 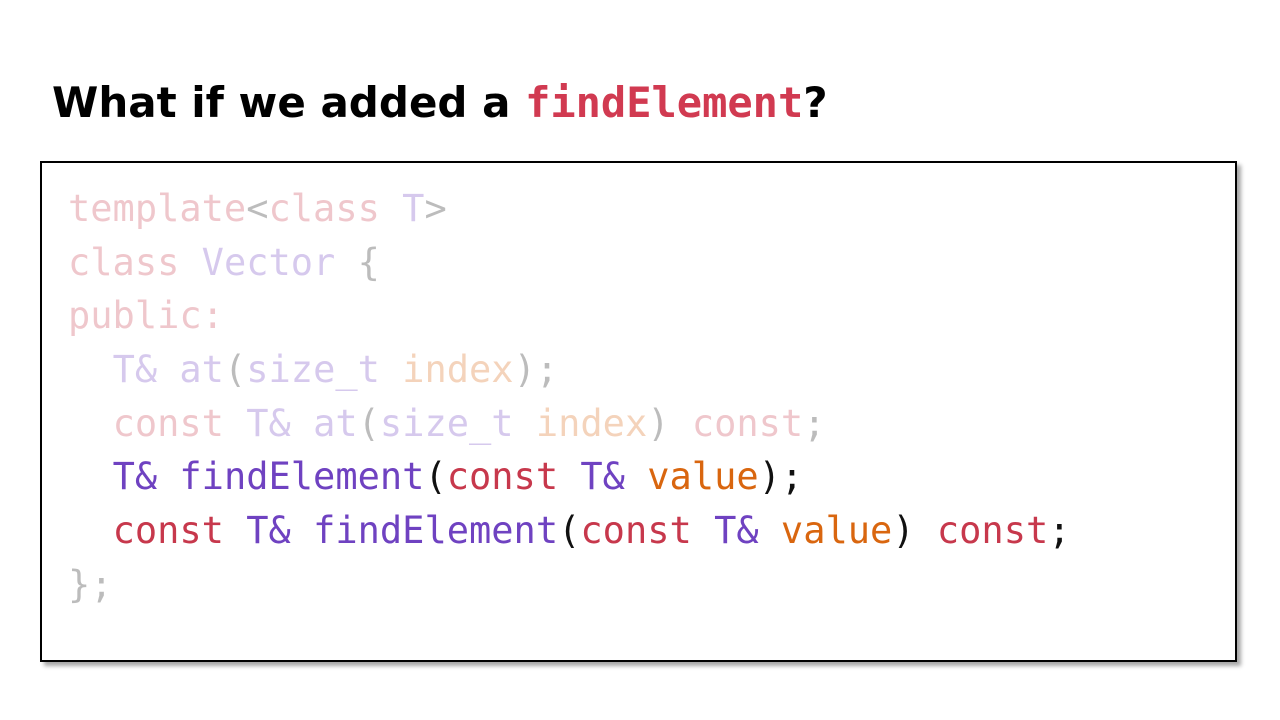 What do you see at coordinates (435, 208) in the screenshot?
I see `code-token-punctuation: >` at bounding box center [435, 208].